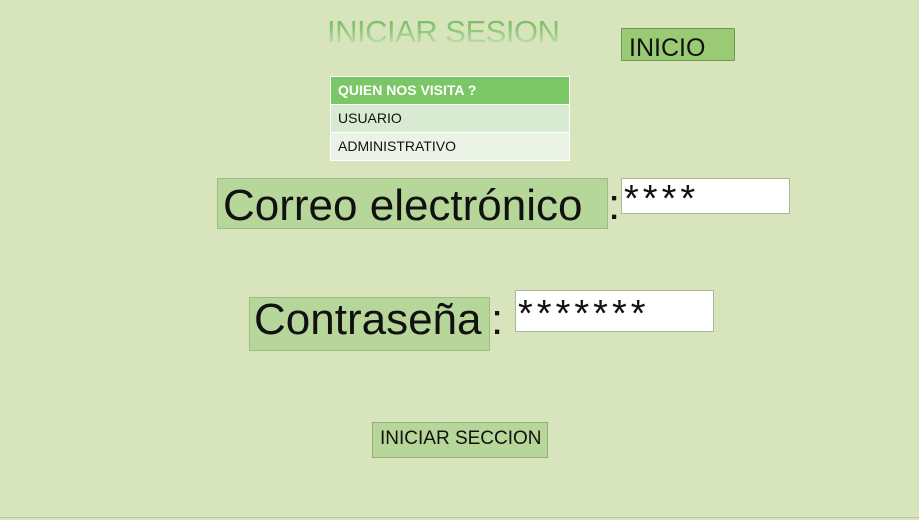  Describe the element at coordinates (705, 196) in the screenshot. I see `email-field: ****` at that location.